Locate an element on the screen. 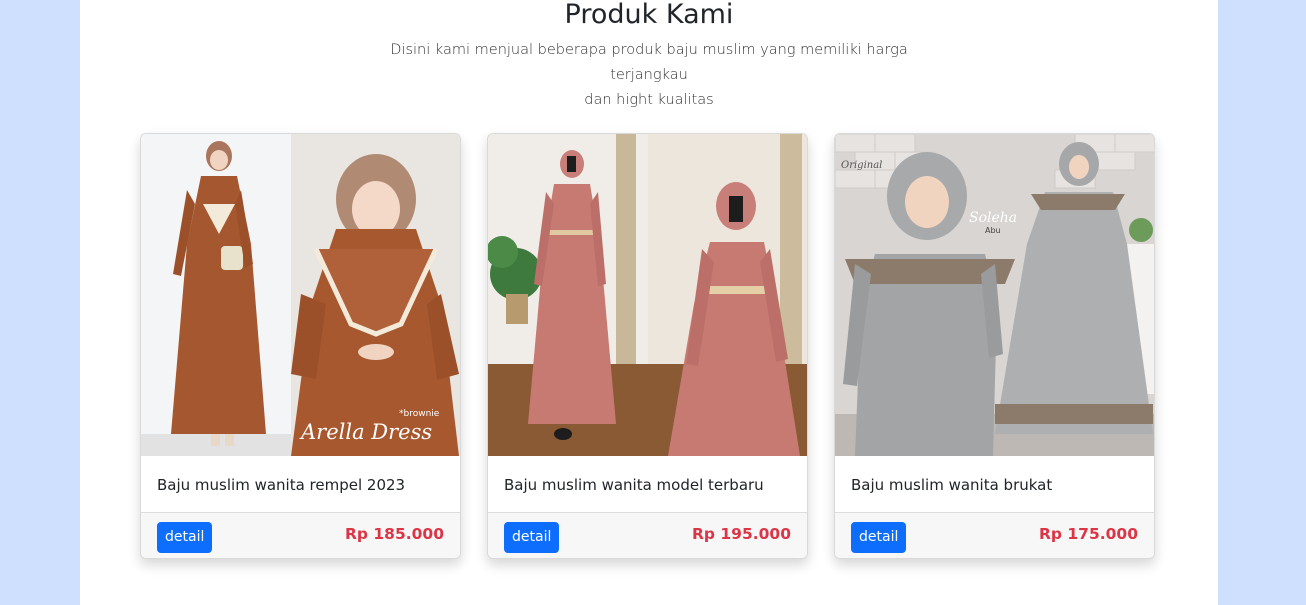 This screenshot has width=1306, height=605. card-footer: detail Rp 195.000 is located at coordinates (647, 535).